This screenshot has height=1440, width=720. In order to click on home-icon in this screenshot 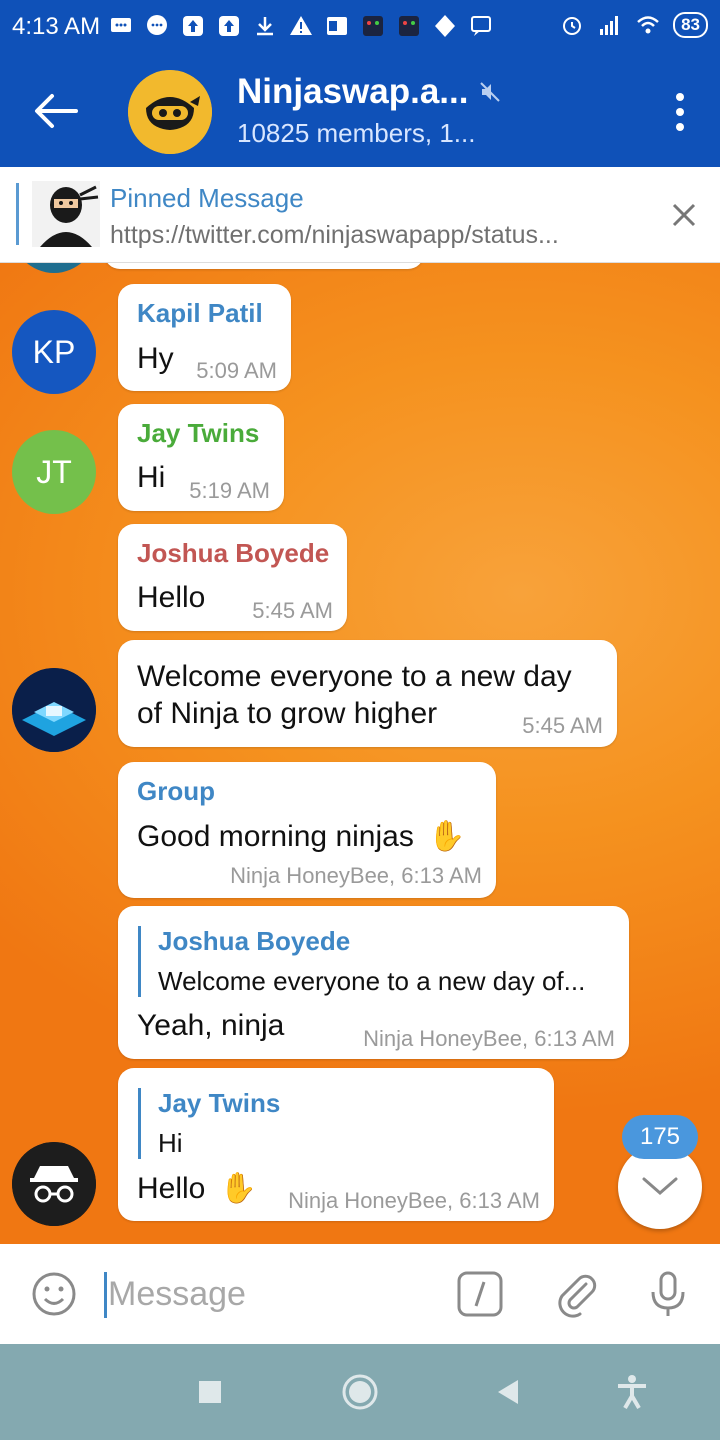, I will do `click(360, 1392)`.